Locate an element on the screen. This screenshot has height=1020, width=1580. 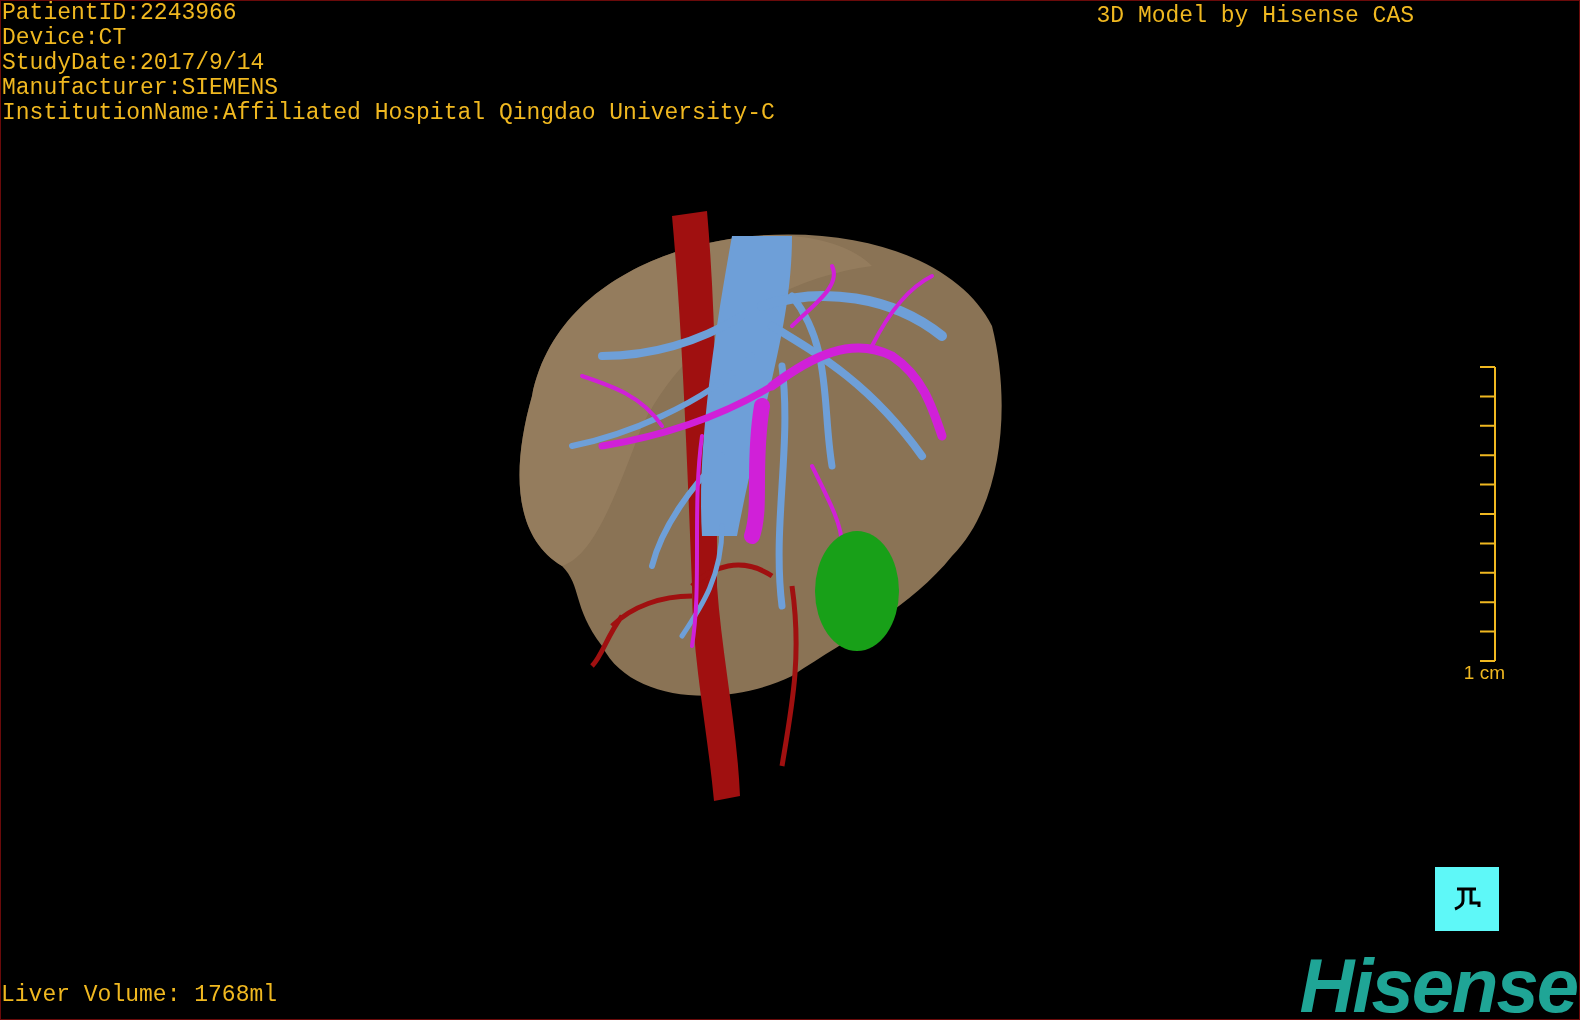
info-text: StudyDate:2017/9/14 is located at coordinates (134, 63).